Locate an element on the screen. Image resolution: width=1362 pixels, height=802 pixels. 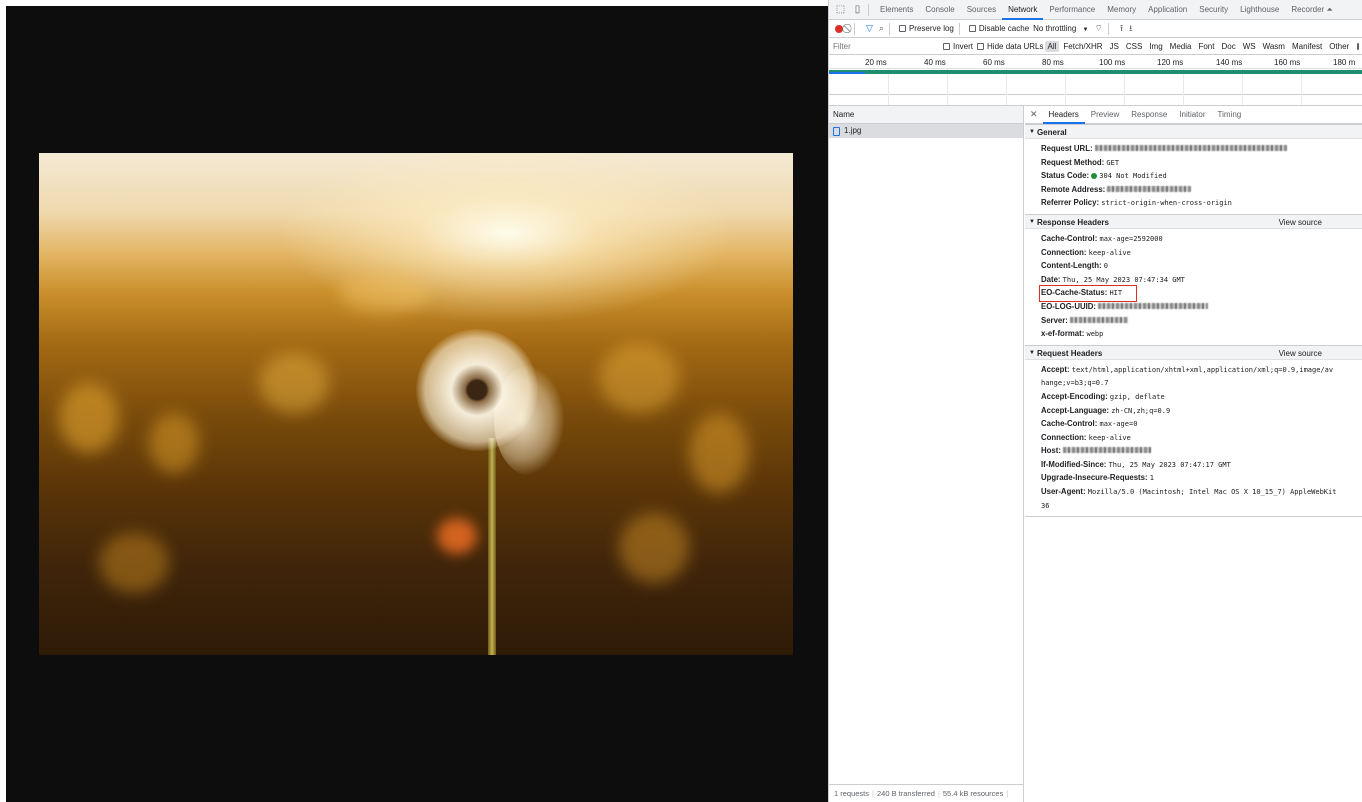
tab-preview: Preview is located at coordinates (1105, 115).